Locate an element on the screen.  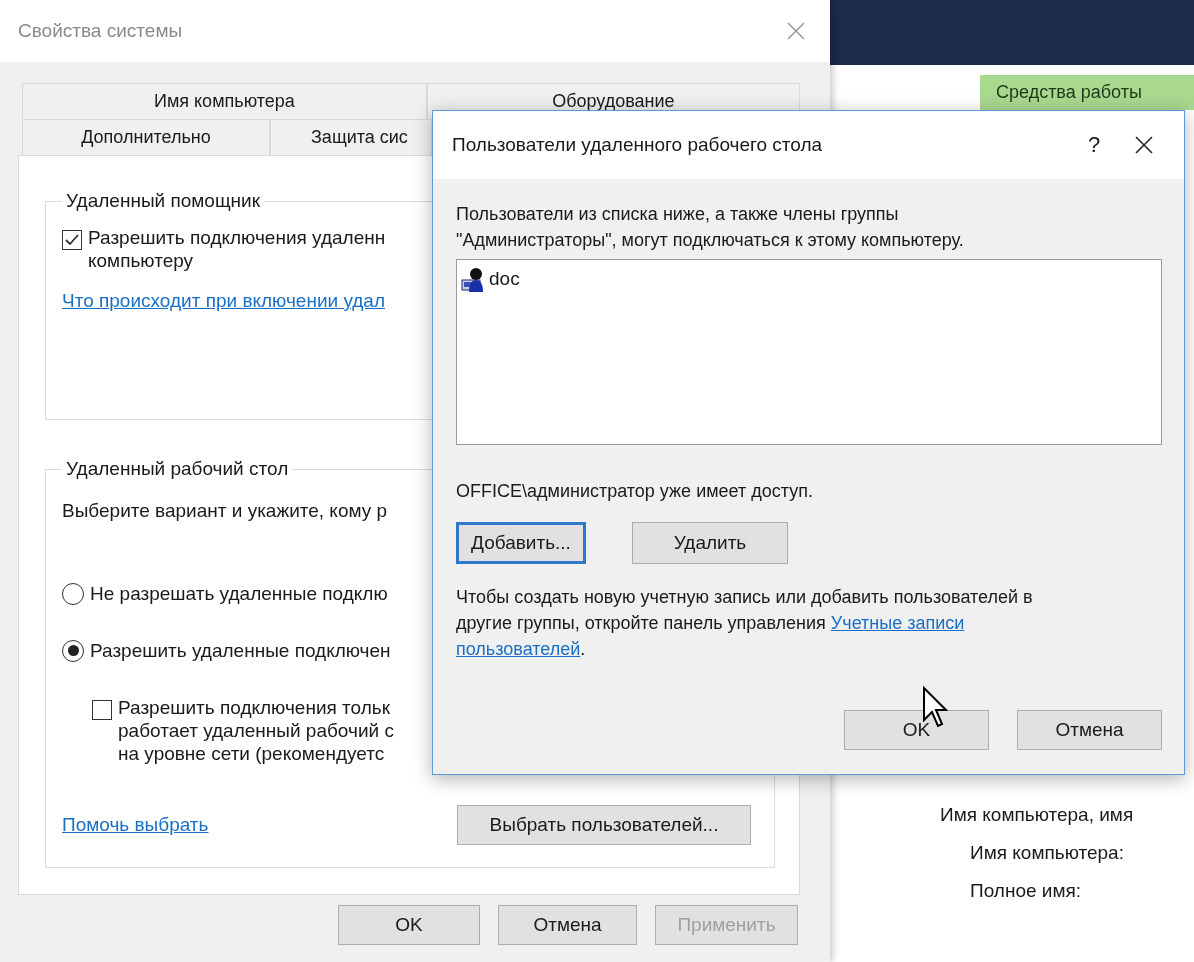
check-icon is located at coordinates (72, 240).